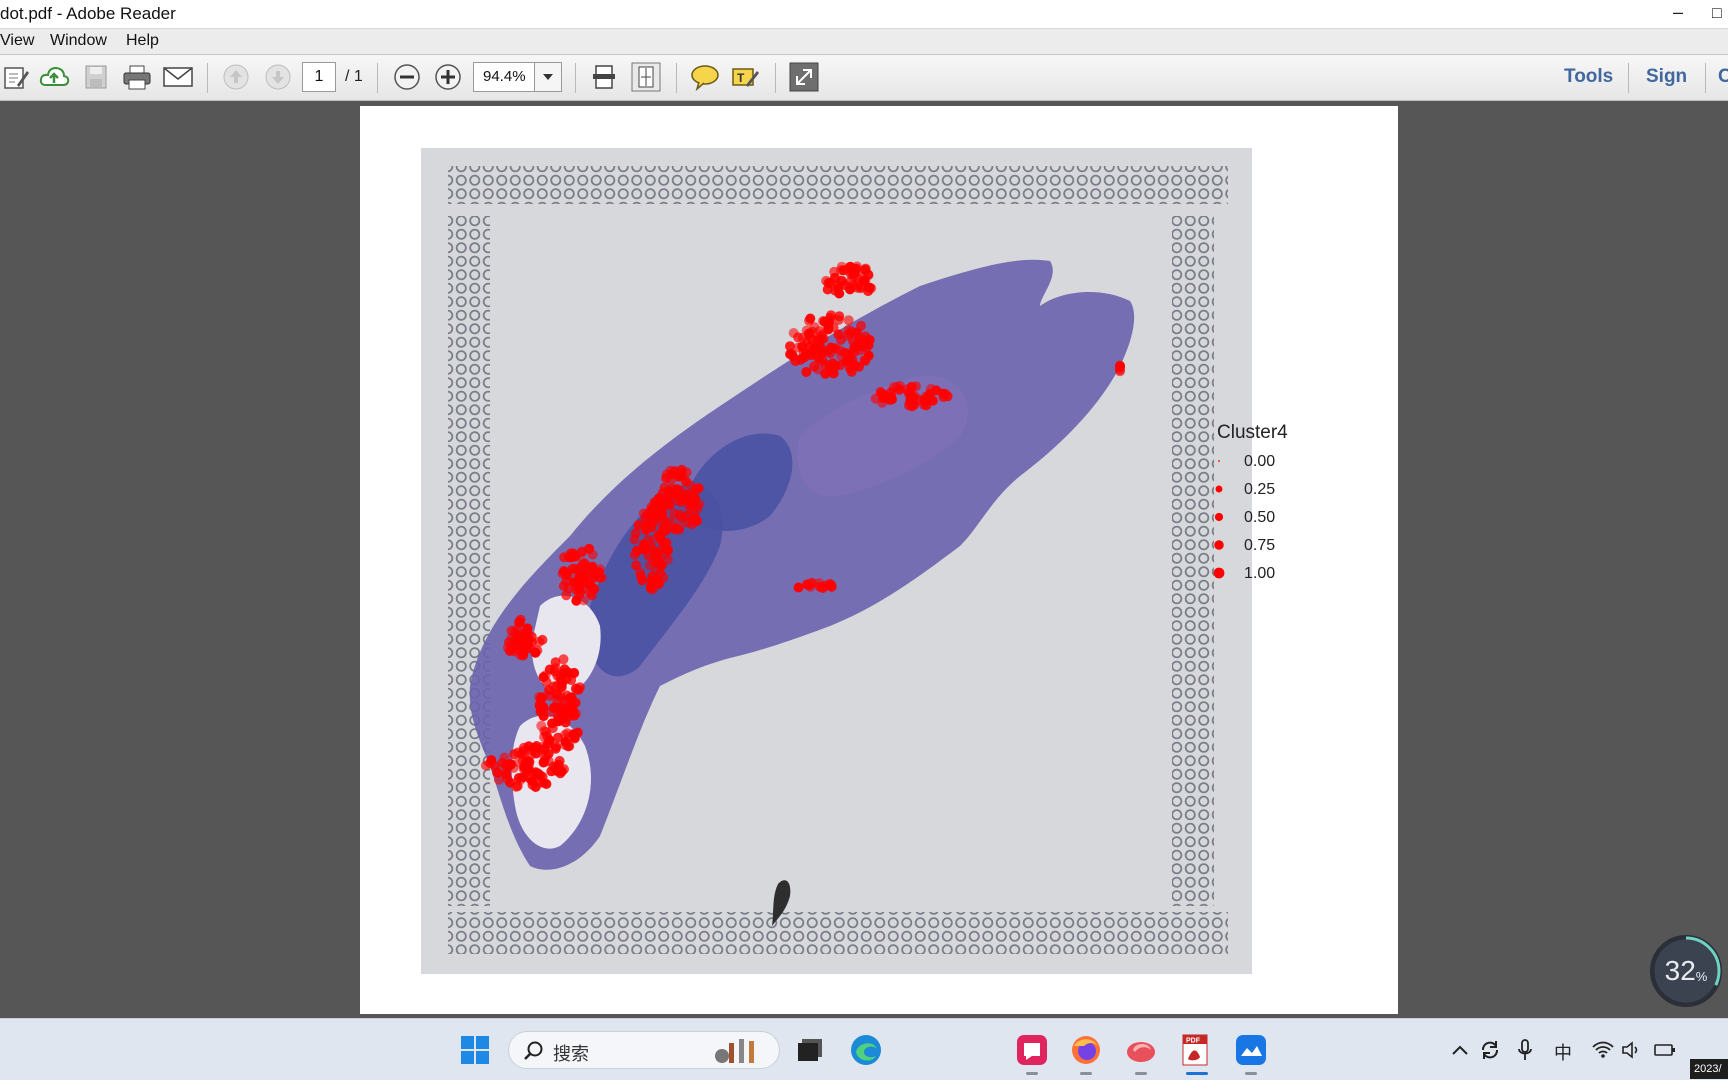 The width and height of the screenshot is (1728, 1080). I want to click on page-total: / 1, so click(354, 76).